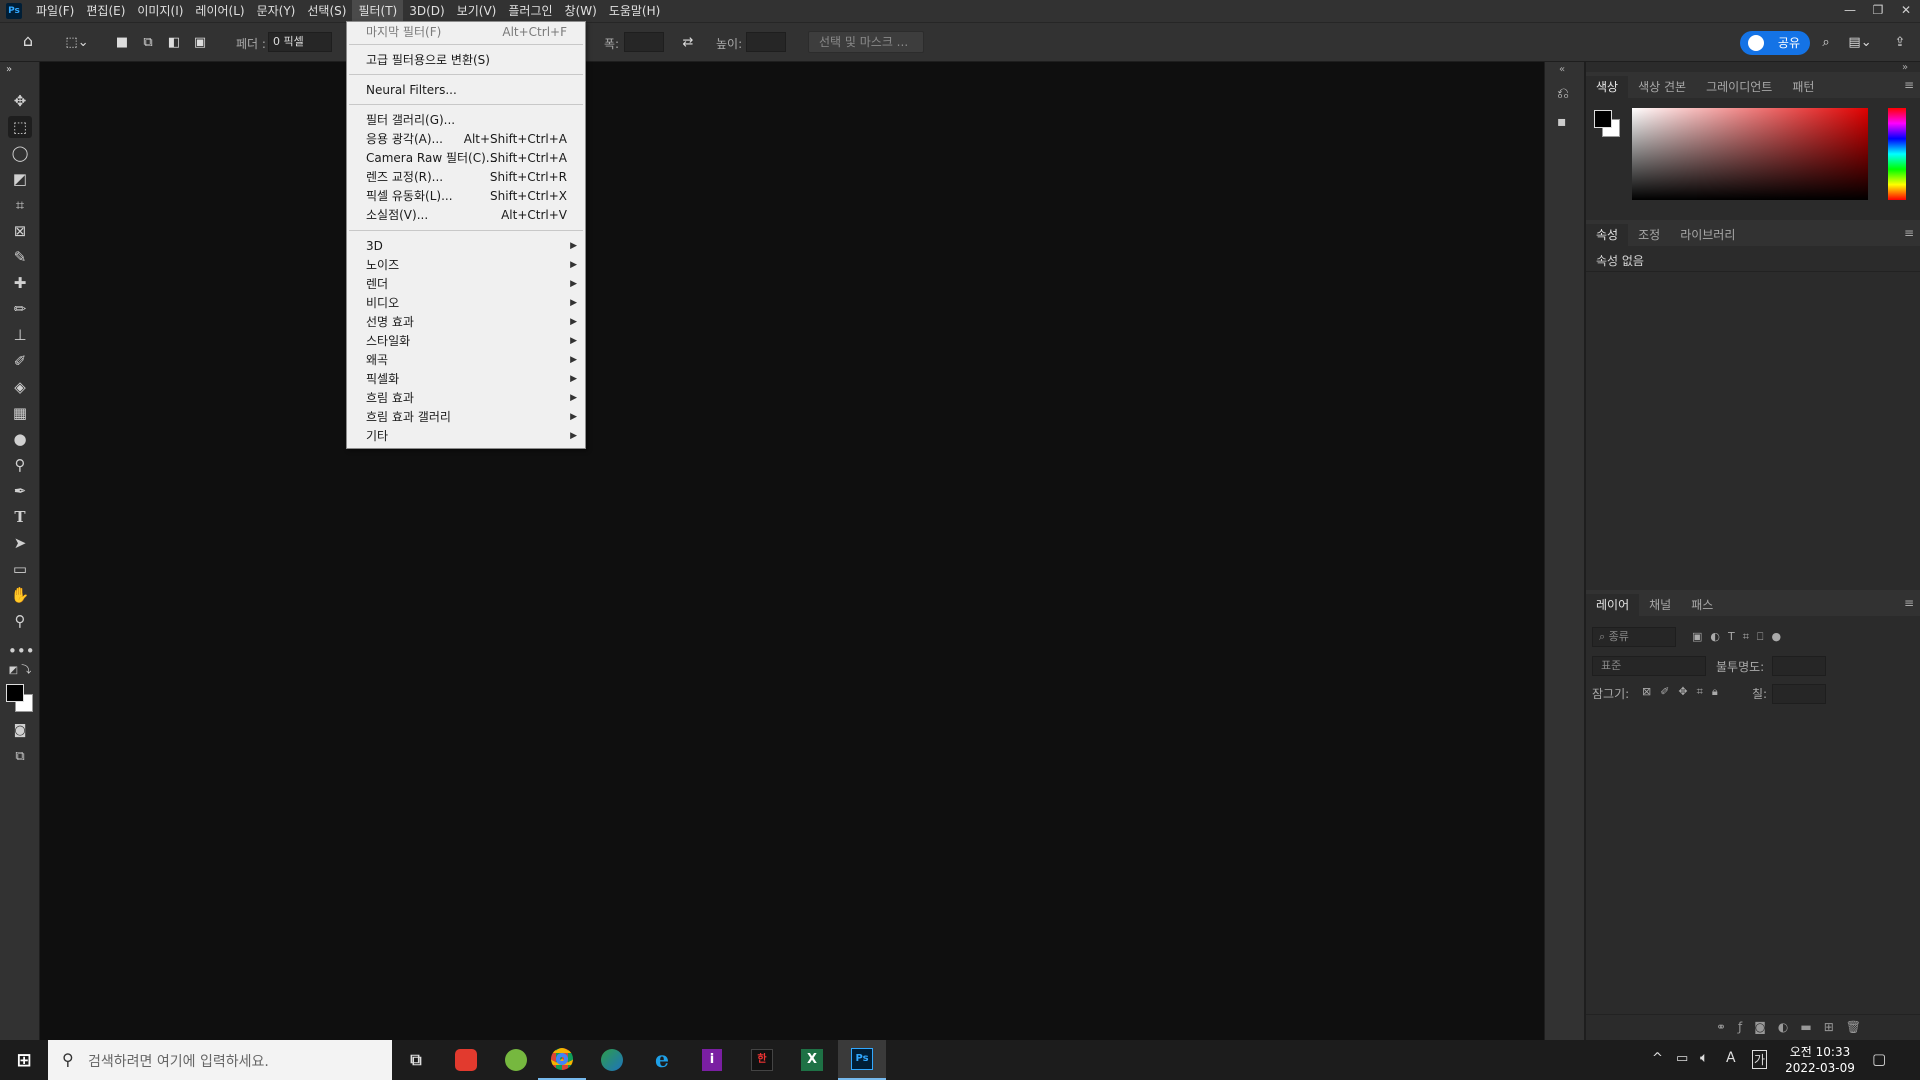 This screenshot has width=1920, height=1080. I want to click on collapse-icon: », so click(9, 70).